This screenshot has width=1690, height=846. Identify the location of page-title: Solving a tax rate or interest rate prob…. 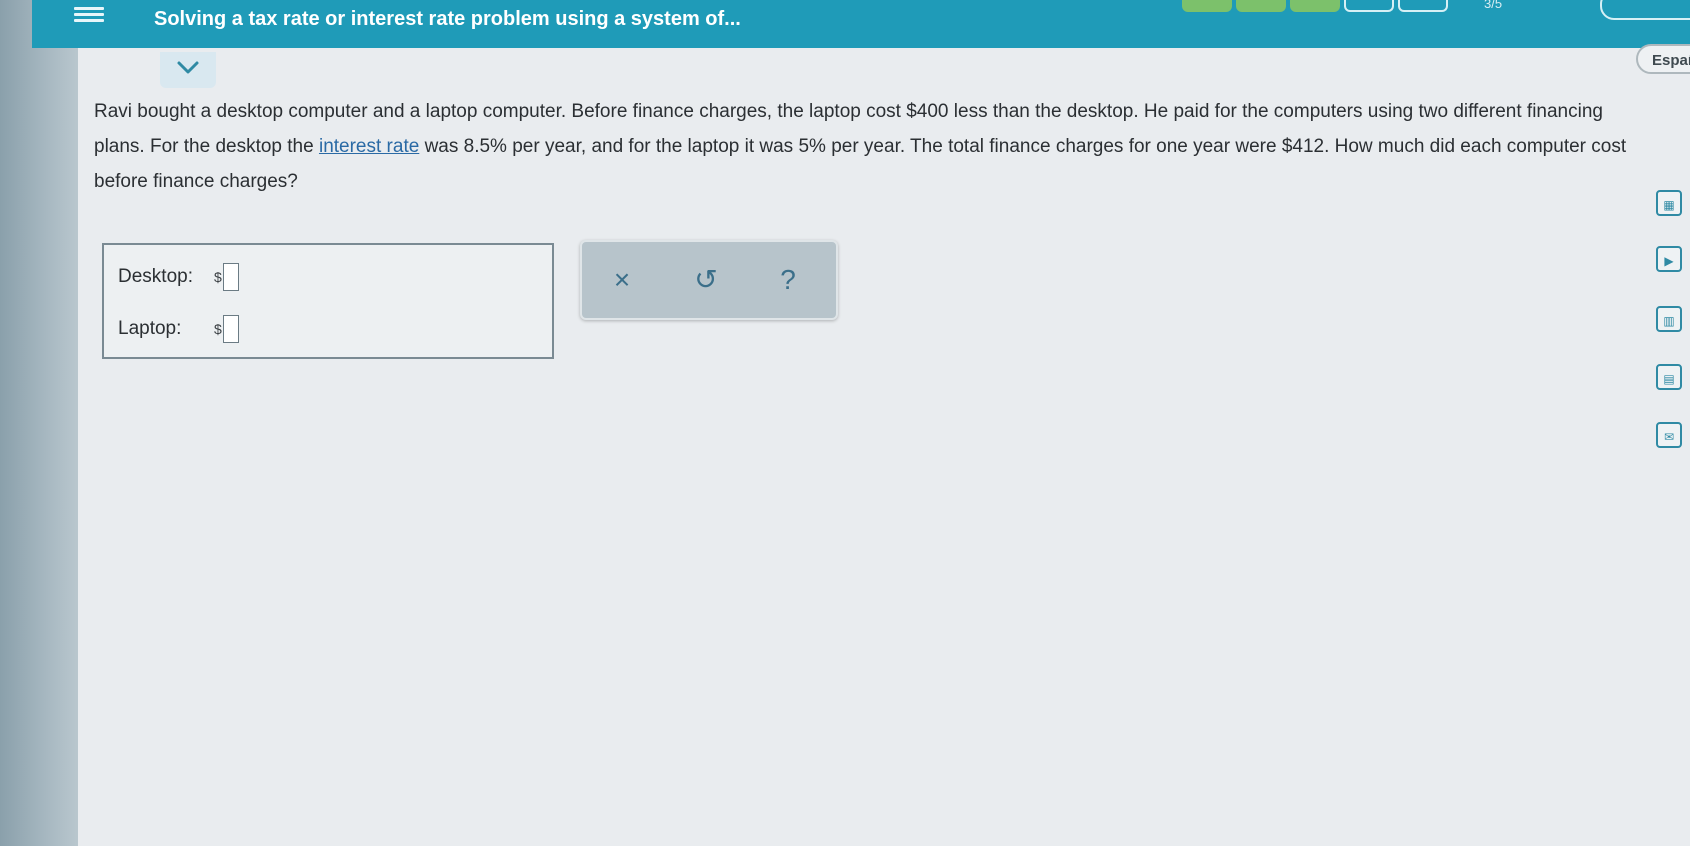
(447, 19).